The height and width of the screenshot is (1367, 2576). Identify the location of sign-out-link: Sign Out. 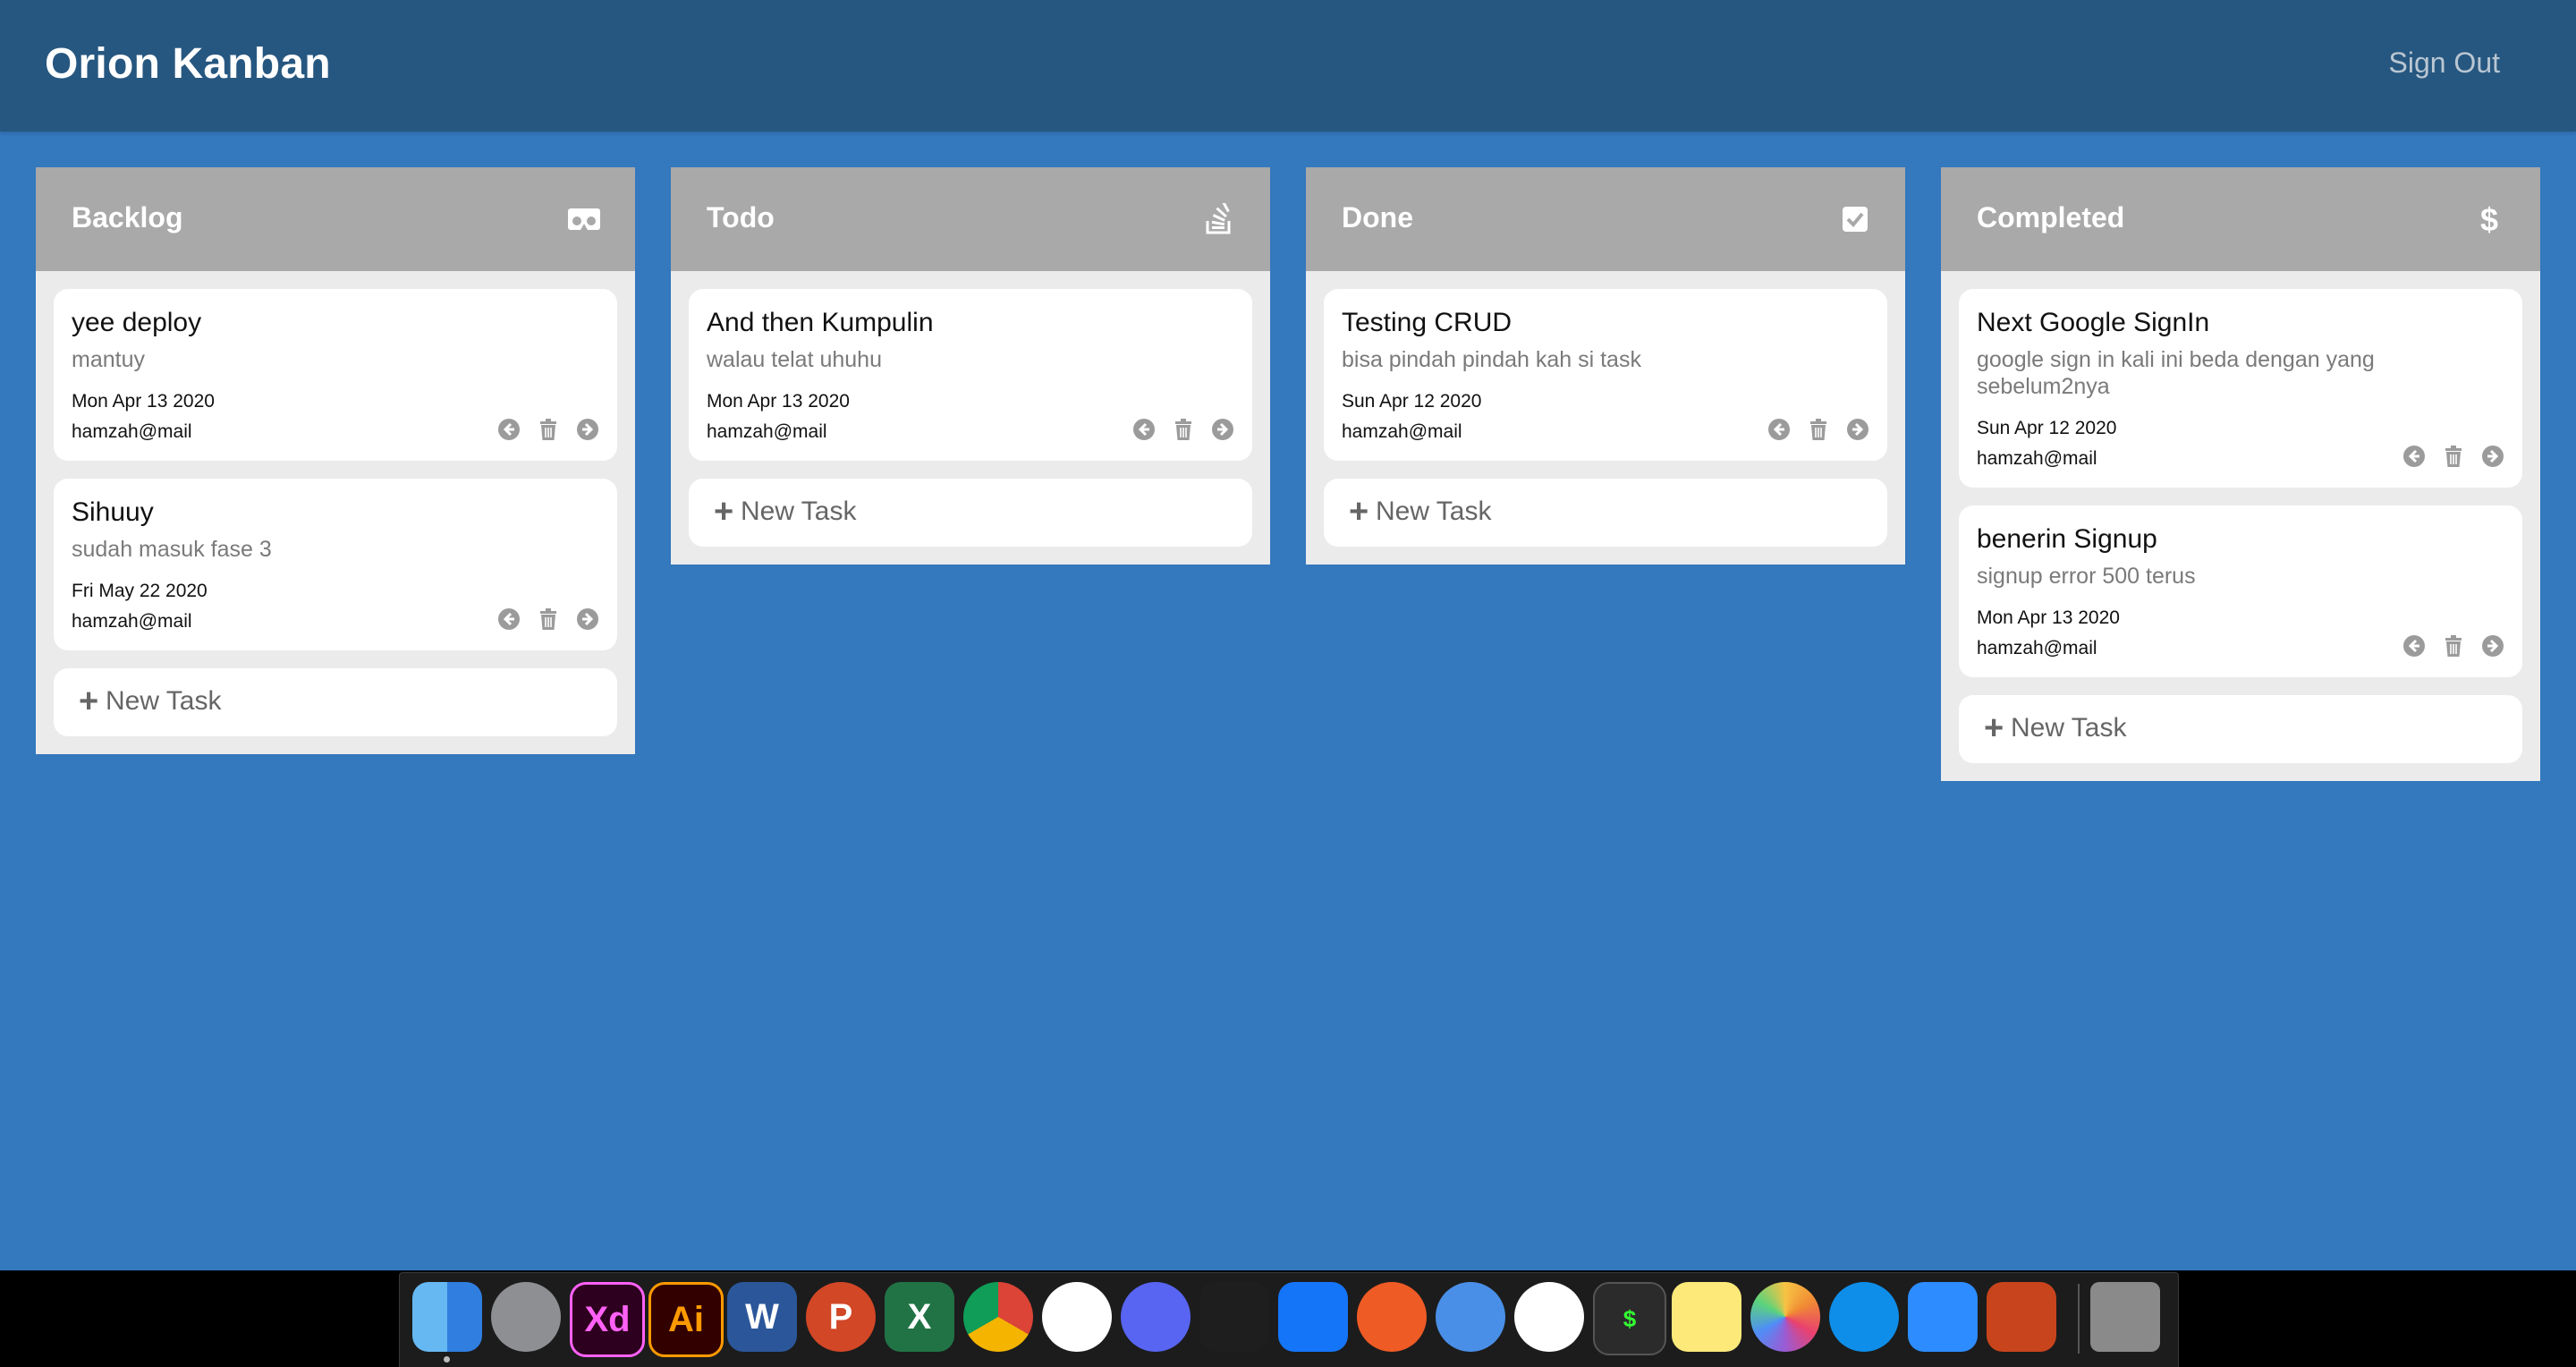
(2444, 64).